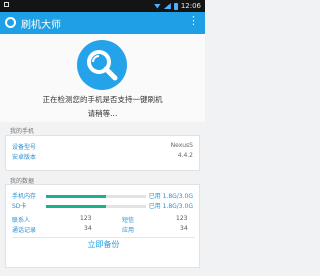 This screenshot has width=320, height=276. What do you see at coordinates (6, 4) in the screenshot?
I see `notification-icon` at bounding box center [6, 4].